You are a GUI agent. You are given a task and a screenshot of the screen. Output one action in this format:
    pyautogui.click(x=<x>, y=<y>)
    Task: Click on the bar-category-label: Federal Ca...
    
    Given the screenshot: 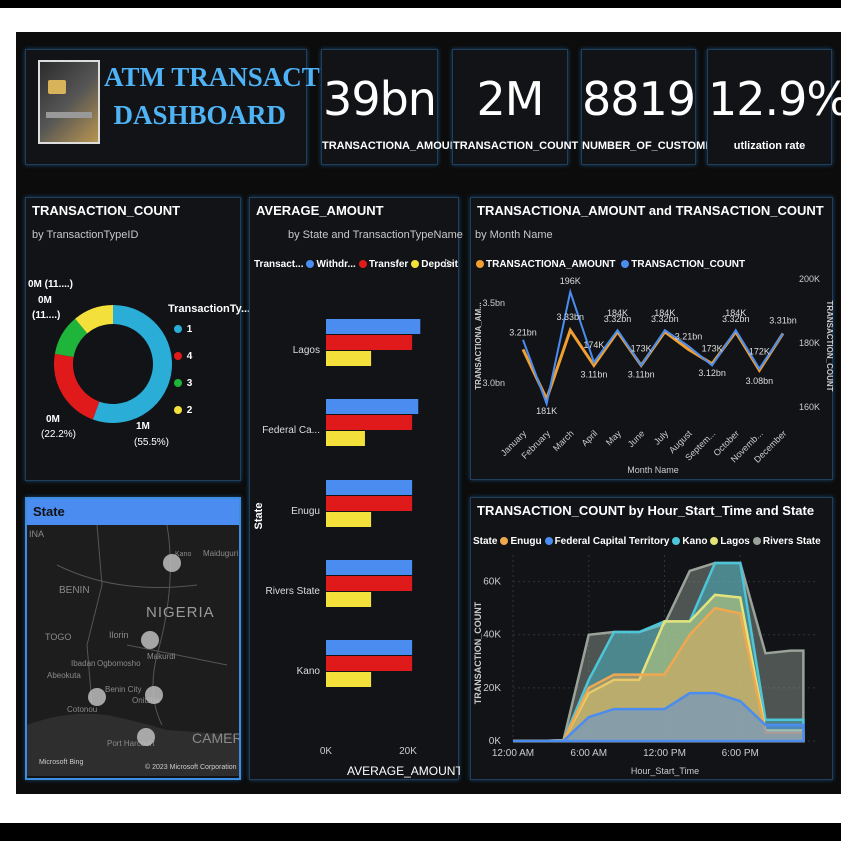 What is the action you would take?
    pyautogui.click(x=291, y=430)
    